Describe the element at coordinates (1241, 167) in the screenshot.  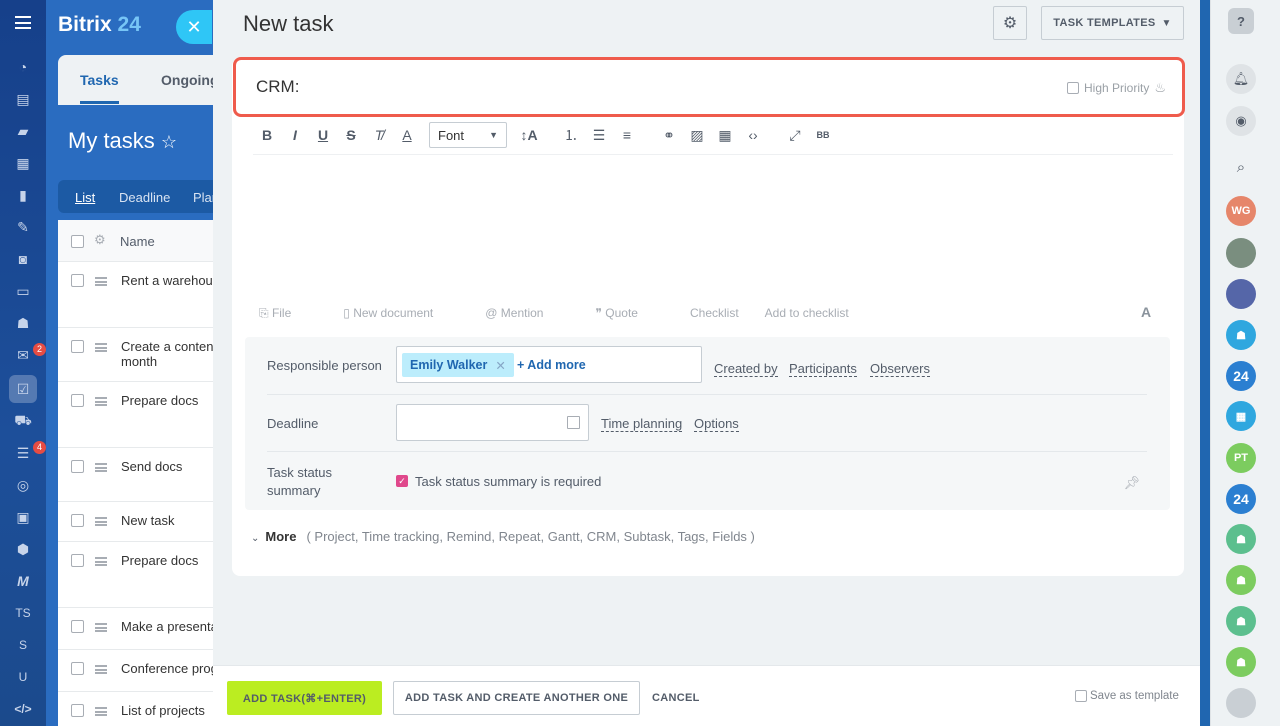
I see `search-icon: ⌕` at that location.